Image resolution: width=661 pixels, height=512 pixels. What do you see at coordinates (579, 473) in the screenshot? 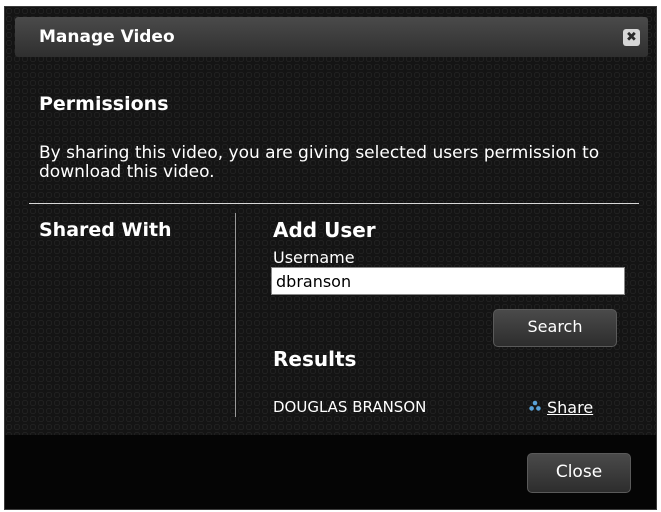
I see `close-button: Close` at bounding box center [579, 473].